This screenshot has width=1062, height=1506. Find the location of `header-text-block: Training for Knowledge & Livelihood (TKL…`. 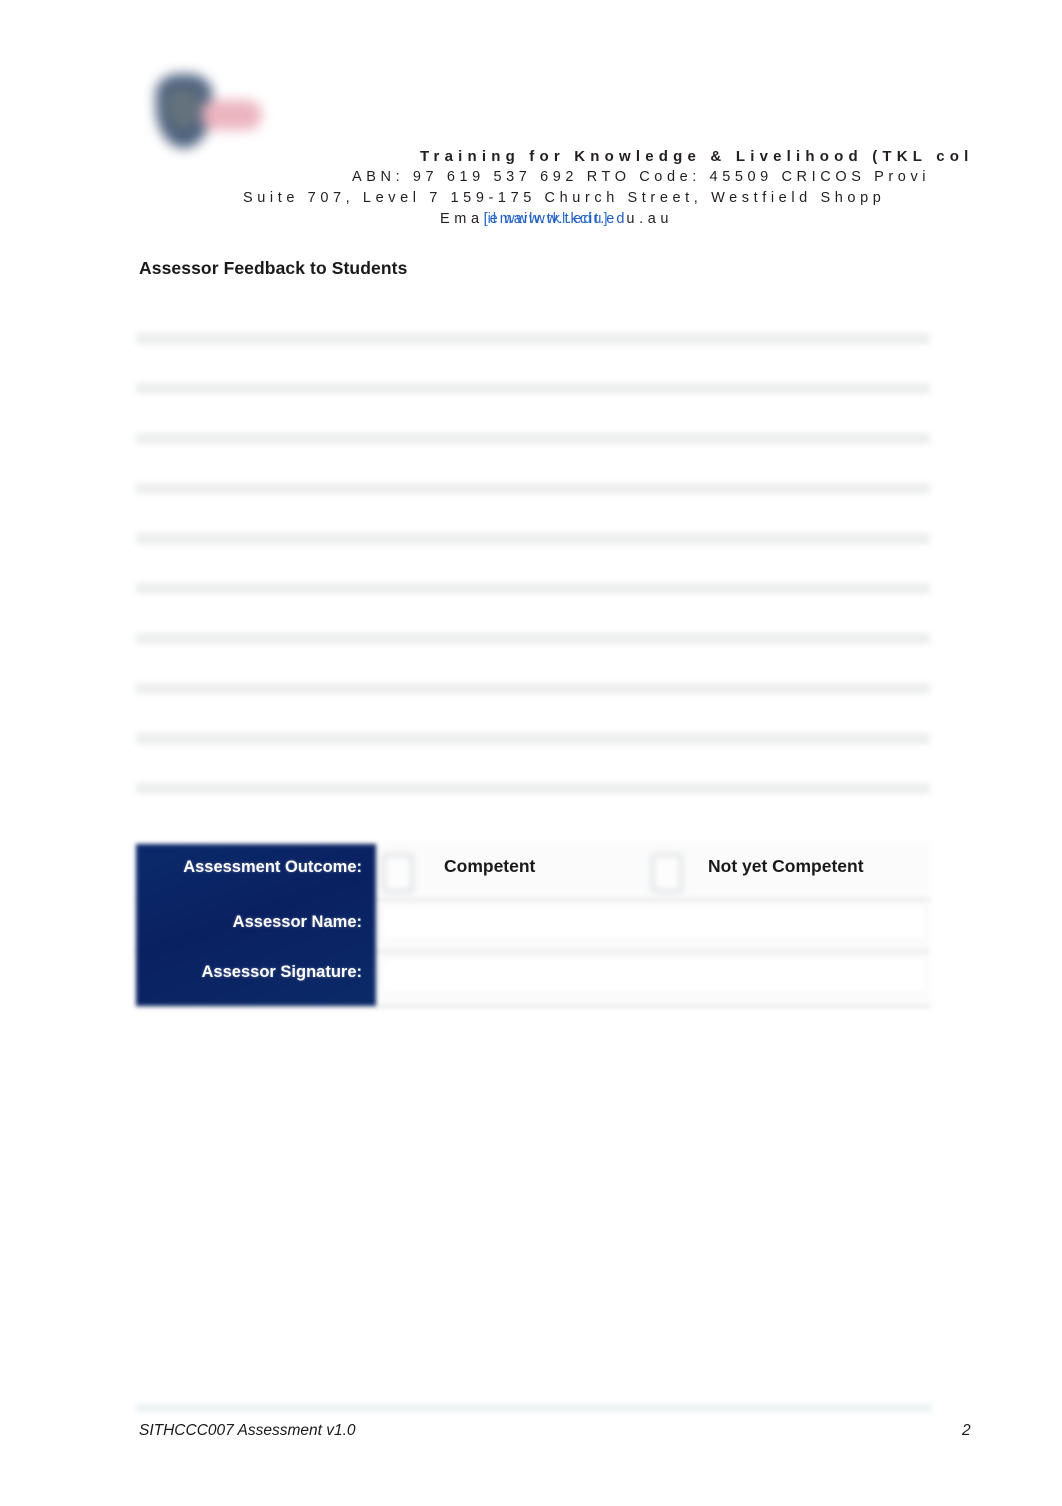

header-text-block: Training for Knowledge & Livelihood (TKL… is located at coordinates (531, 188).